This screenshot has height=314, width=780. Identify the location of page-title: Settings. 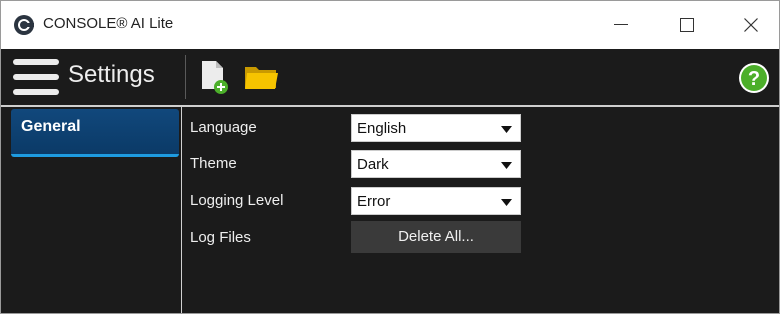
(111, 74).